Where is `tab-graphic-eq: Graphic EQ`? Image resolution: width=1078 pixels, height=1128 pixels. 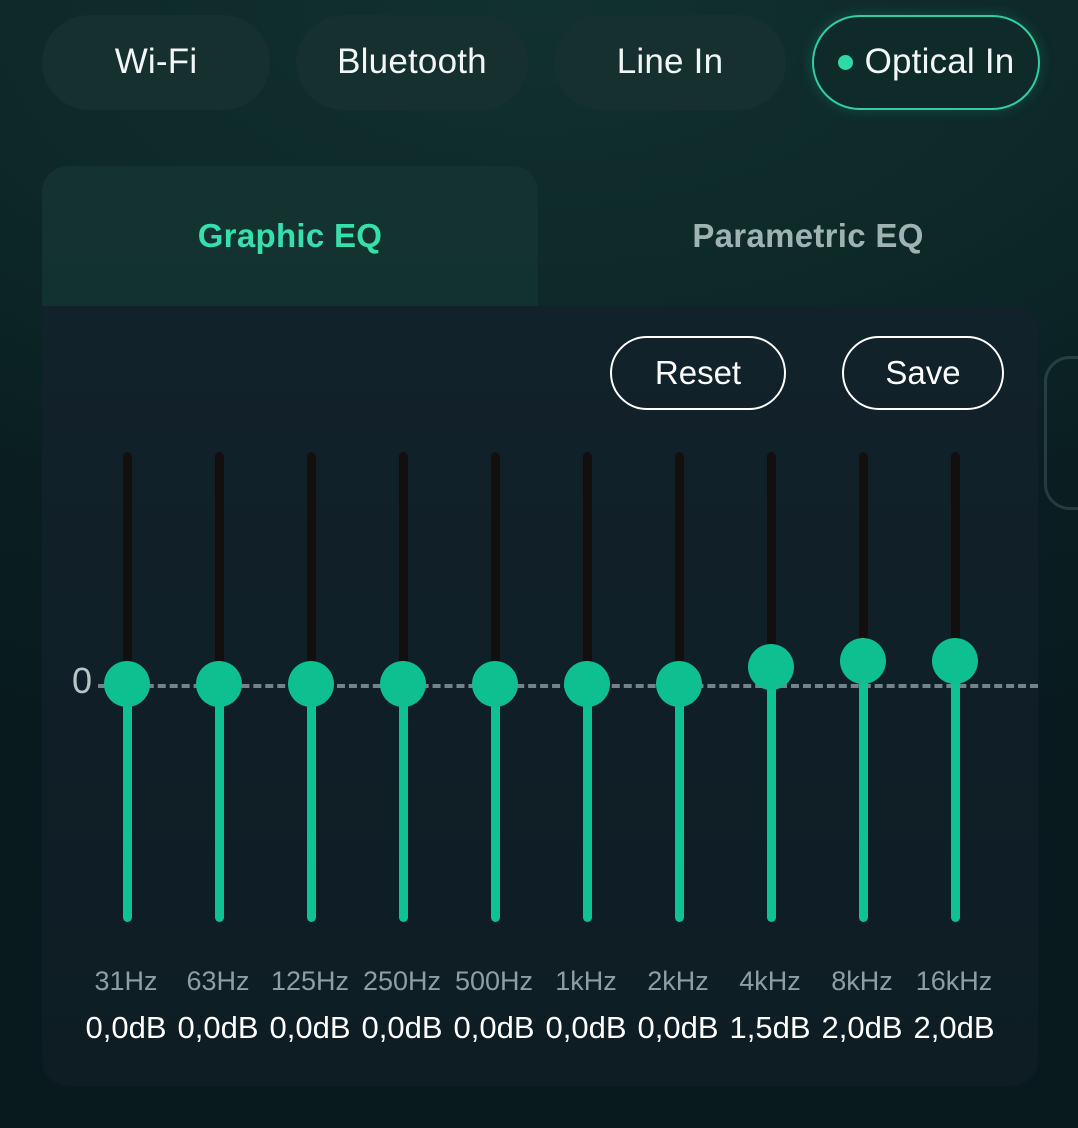 tab-graphic-eq: Graphic EQ is located at coordinates (290, 236).